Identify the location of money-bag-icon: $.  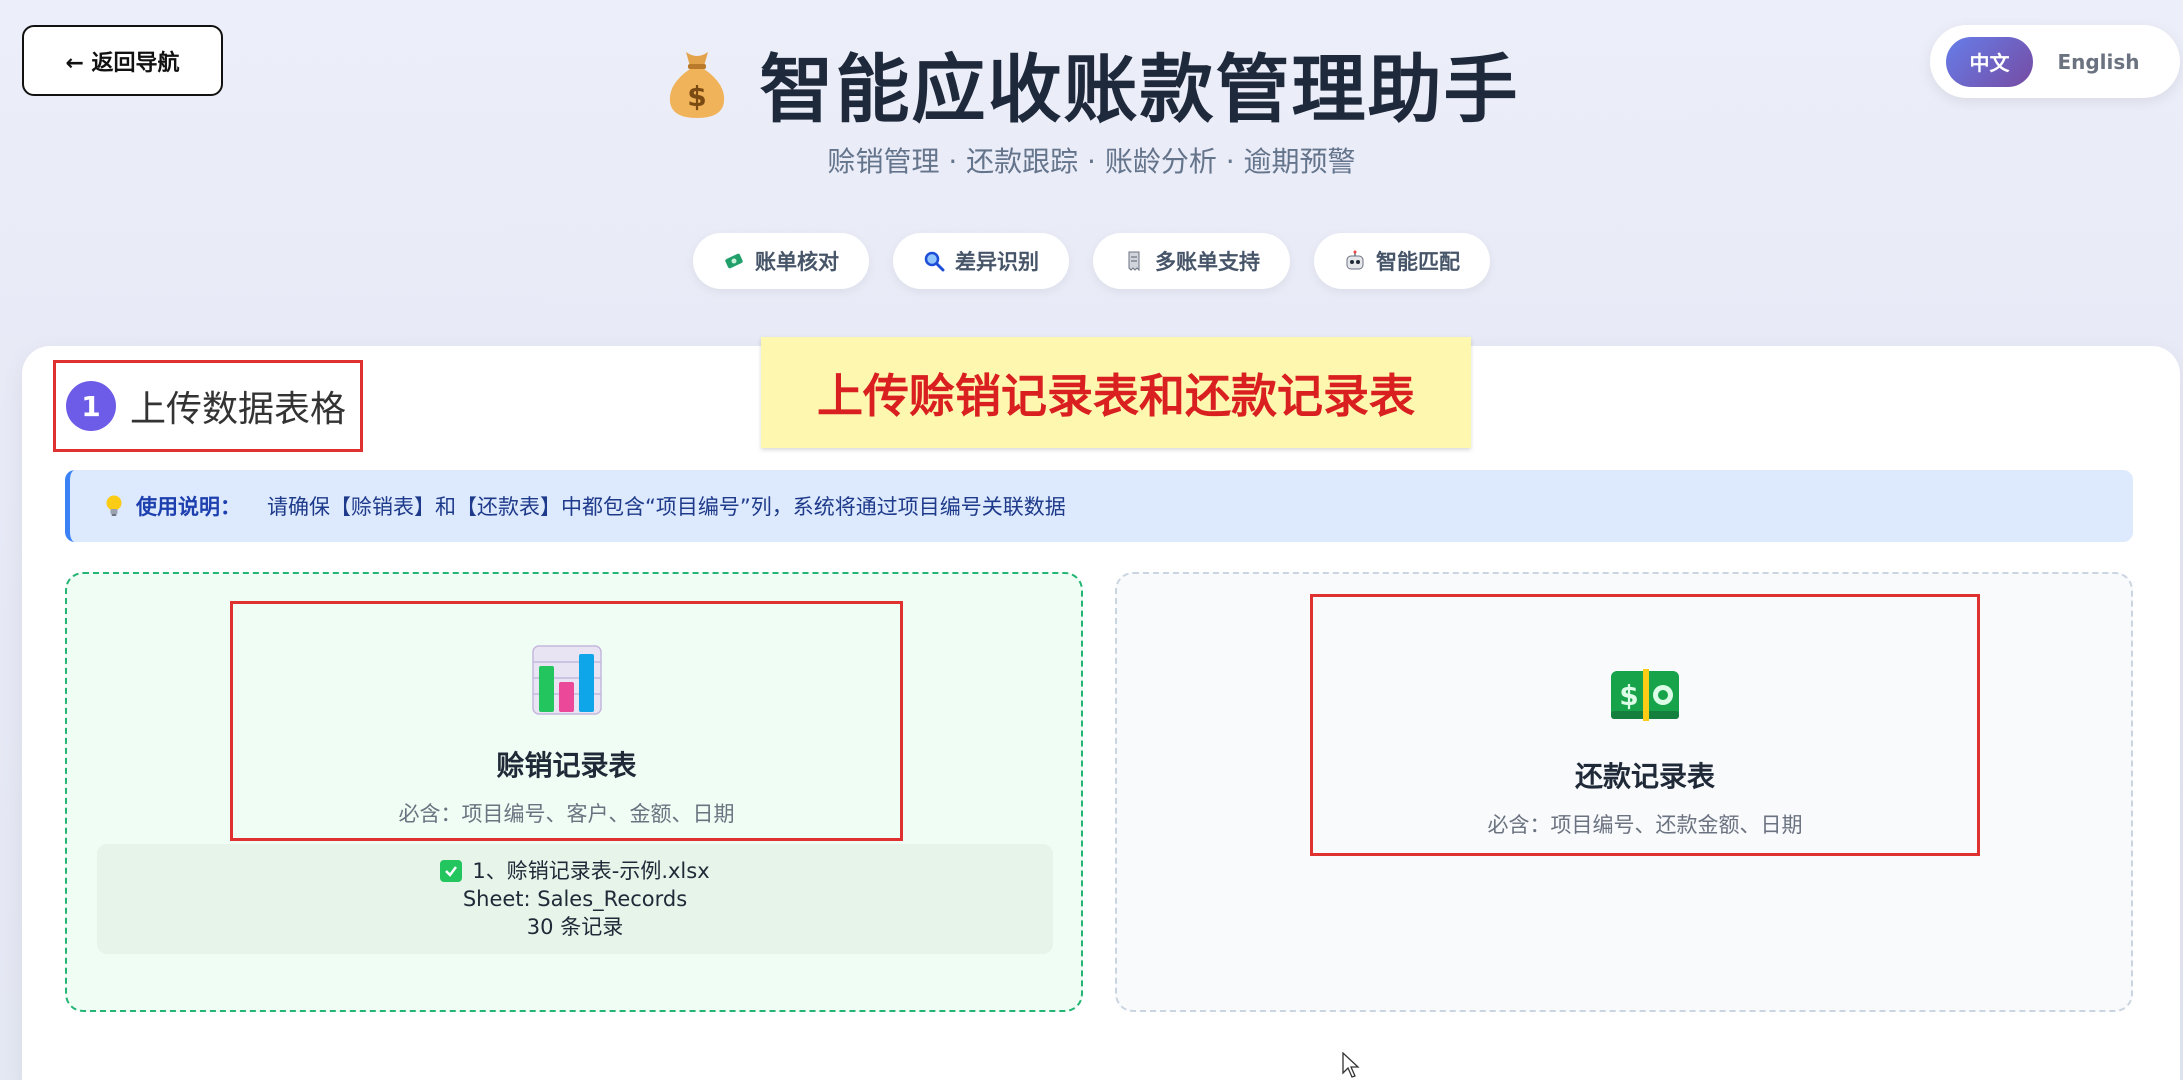
(696, 84).